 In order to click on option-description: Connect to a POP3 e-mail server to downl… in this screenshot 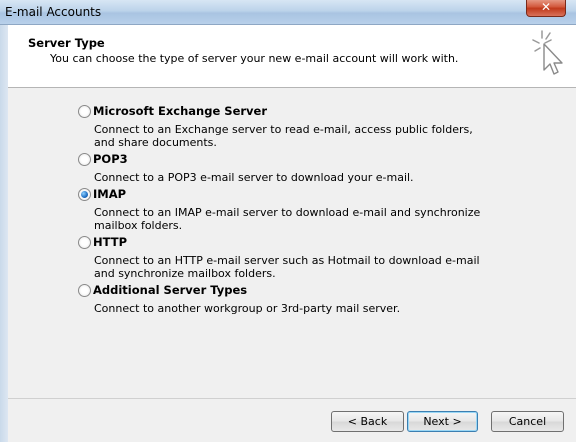, I will do `click(254, 177)`.